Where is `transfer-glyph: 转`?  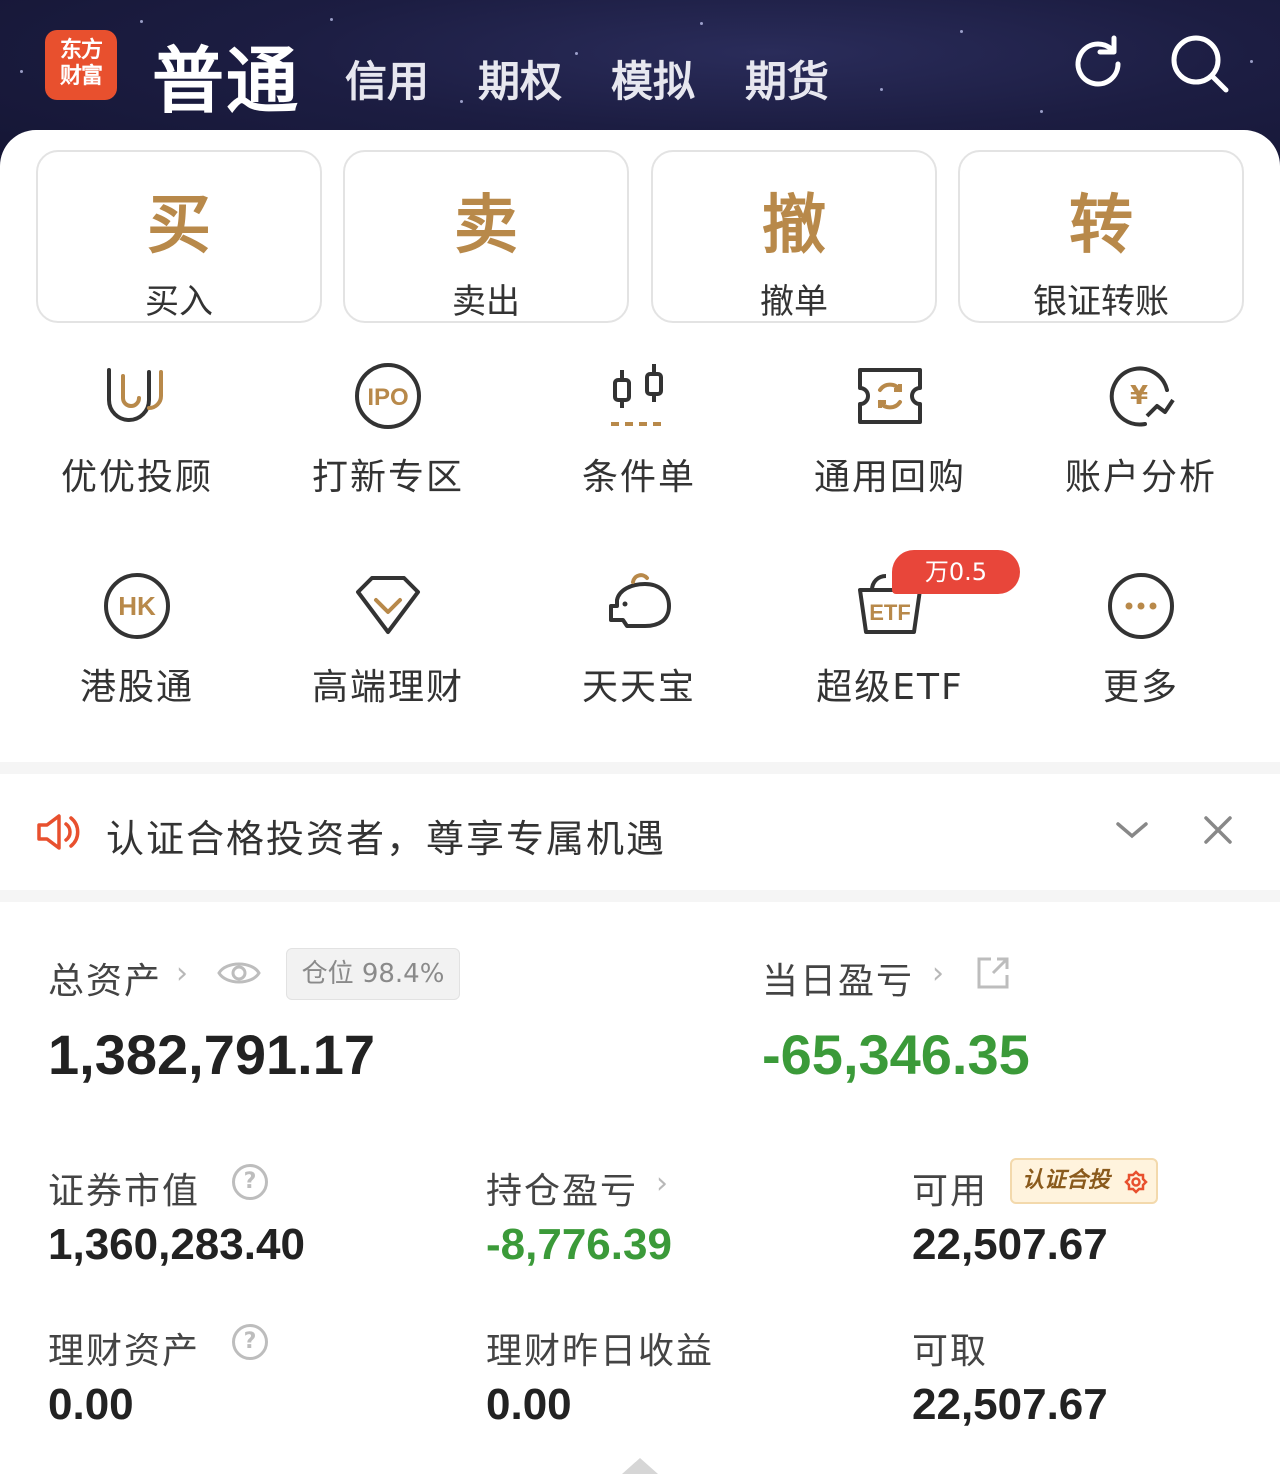 transfer-glyph: 转 is located at coordinates (1101, 225).